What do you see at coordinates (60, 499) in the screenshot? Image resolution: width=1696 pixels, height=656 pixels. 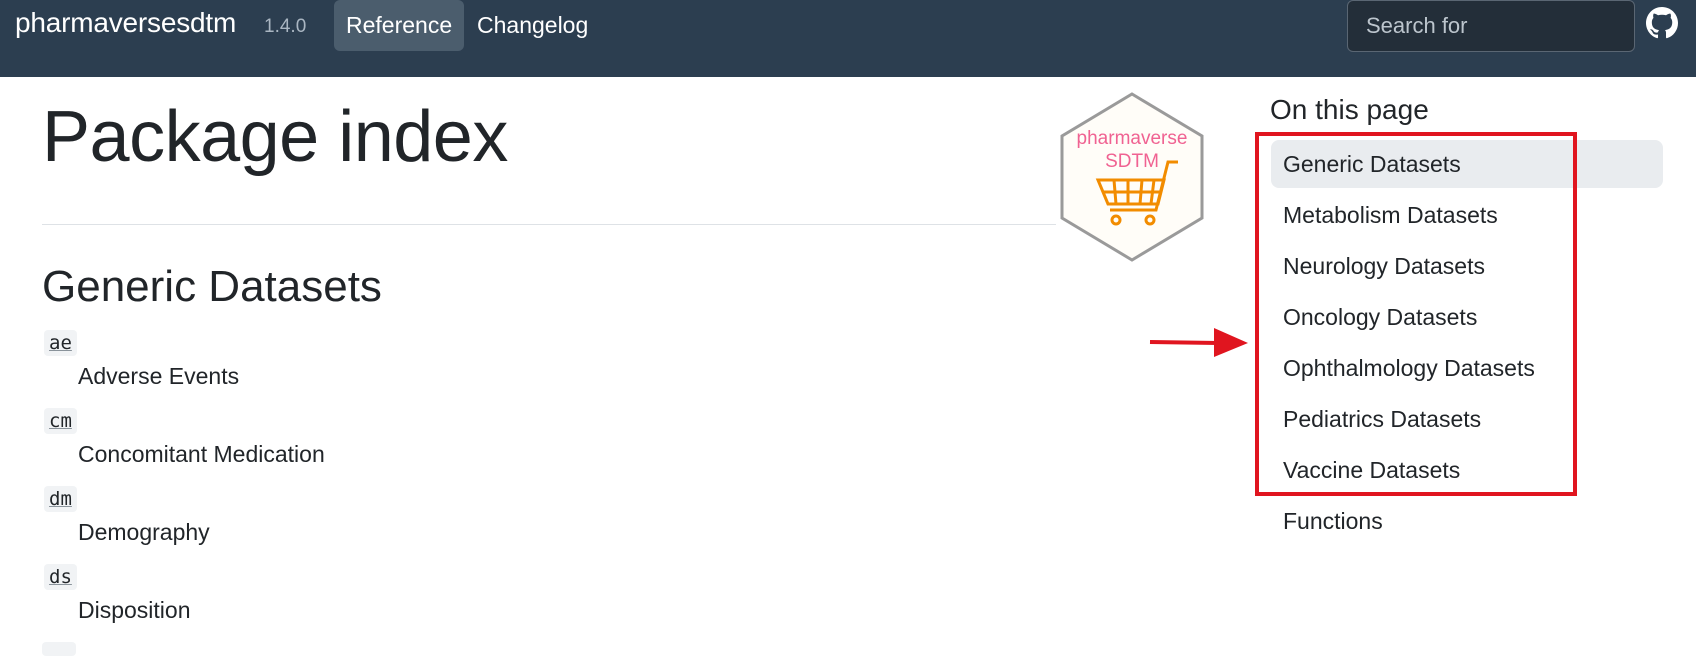 I see `dataset-link-dm: dm` at bounding box center [60, 499].